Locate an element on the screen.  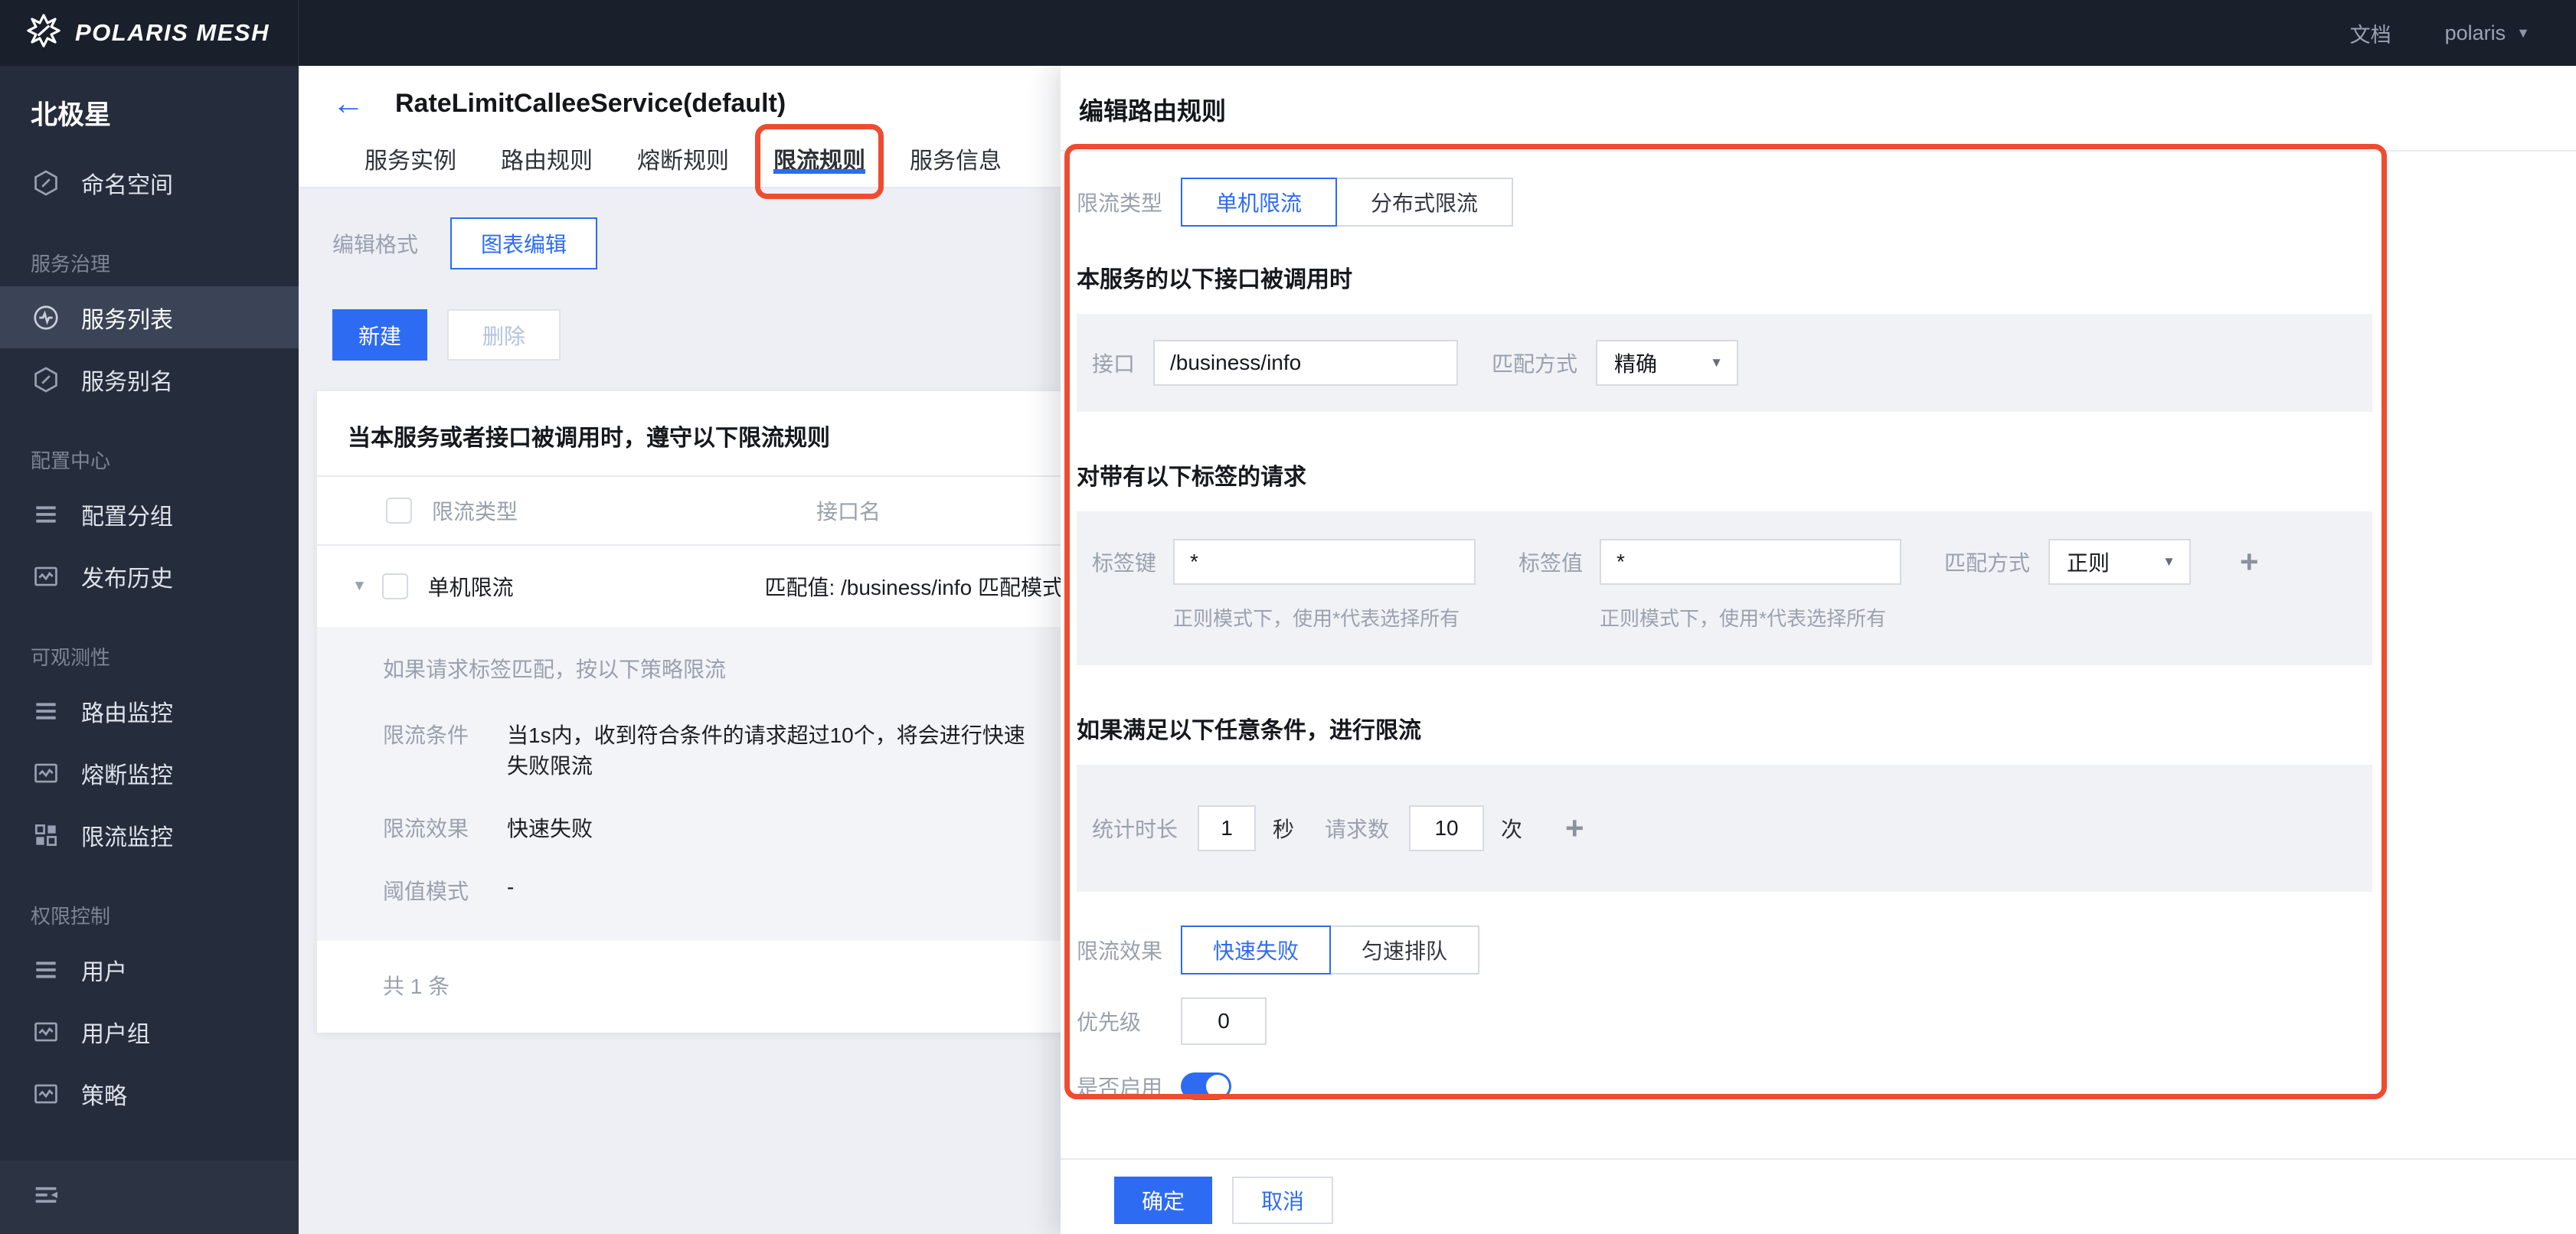
interface-label: 接口 is located at coordinates (1114, 364).